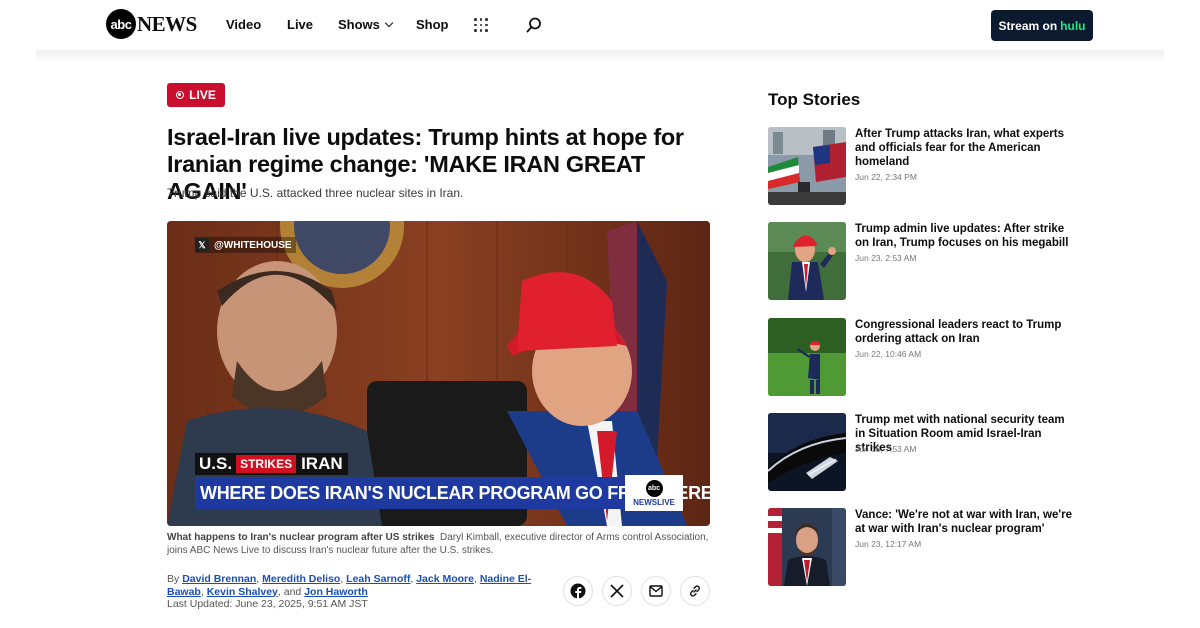  Describe the element at coordinates (219, 579) in the screenshot. I see `author-link: David Brennan` at that location.